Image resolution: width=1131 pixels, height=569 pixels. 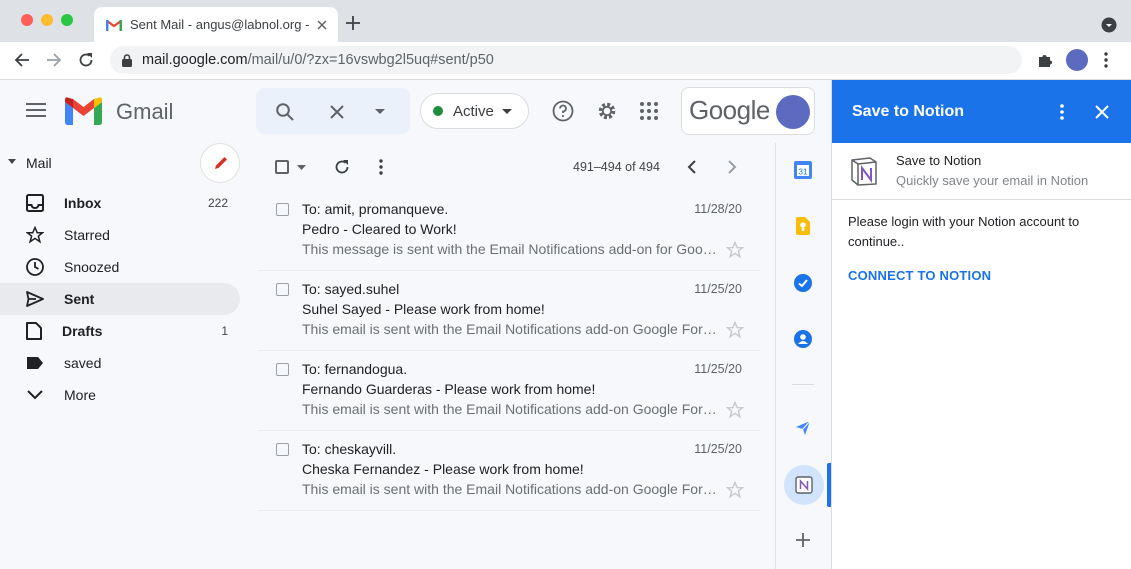 What do you see at coordinates (120, 331) in the screenshot?
I see `sidebar-item-drafts: Drafts 1` at bounding box center [120, 331].